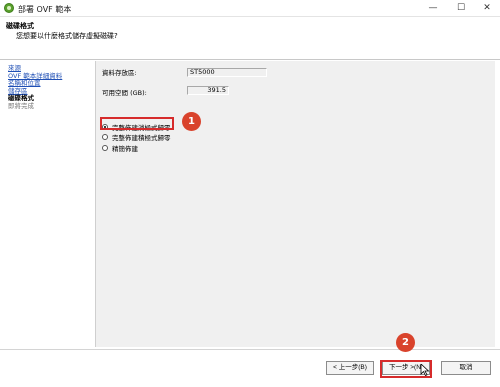 This screenshot has width=500, height=387. Describe the element at coordinates (466, 368) in the screenshot. I see `cancel-button: 取消` at that location.